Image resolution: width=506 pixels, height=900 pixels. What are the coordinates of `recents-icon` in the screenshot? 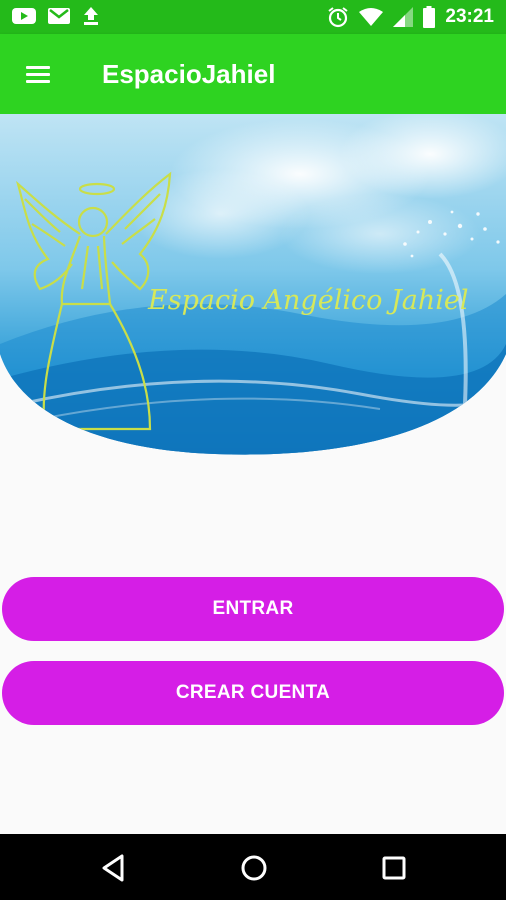 It's located at (394, 868).